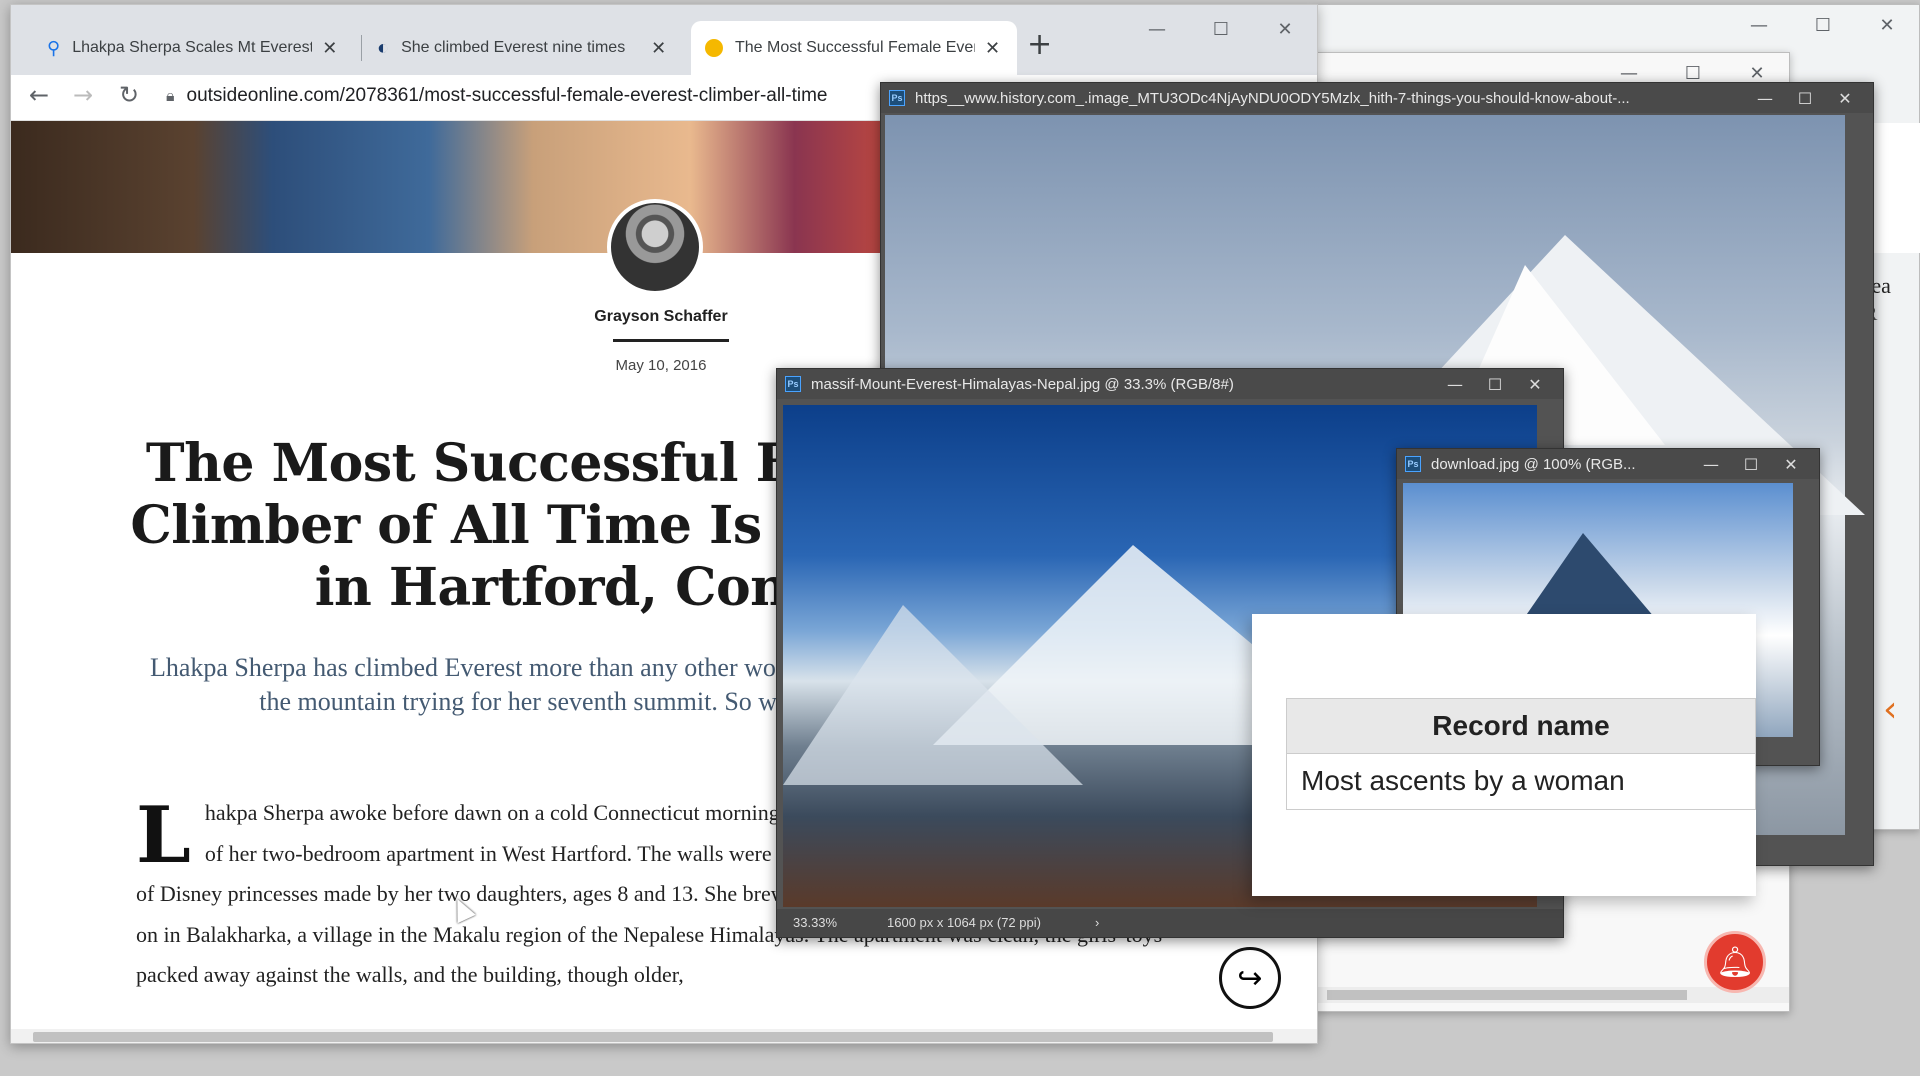 This screenshot has width=1920, height=1076. Describe the element at coordinates (1553, 995) in the screenshot. I see `middle-window-hscroll` at that location.